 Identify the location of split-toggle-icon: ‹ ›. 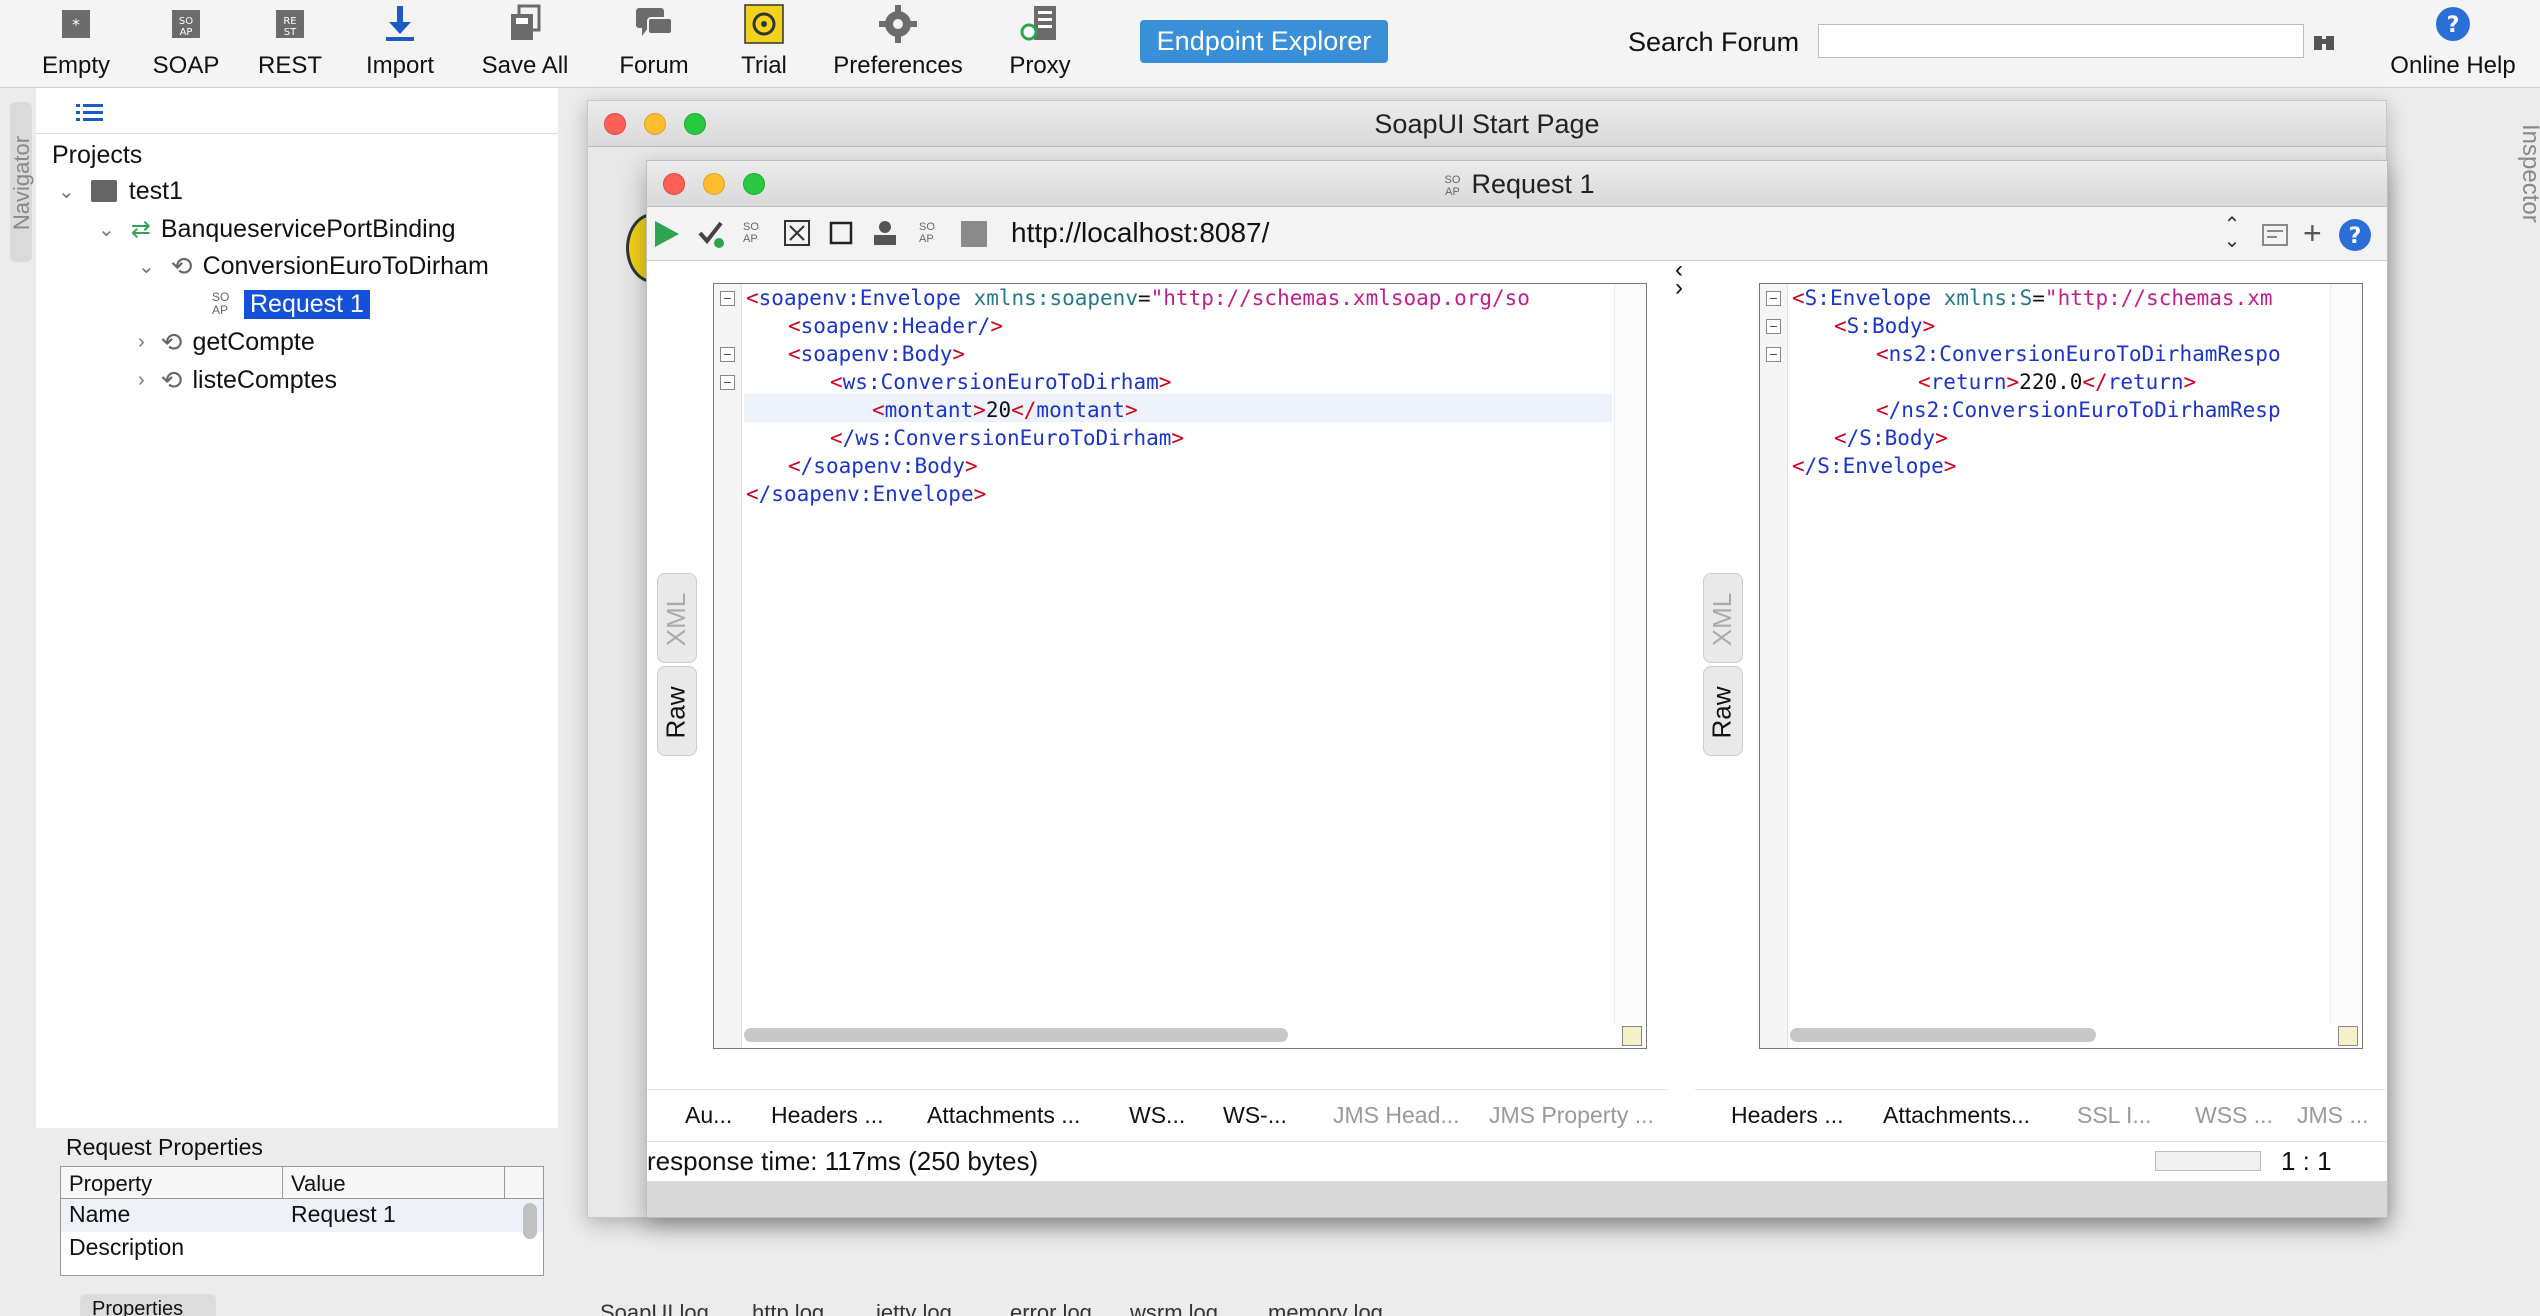
(1679, 279).